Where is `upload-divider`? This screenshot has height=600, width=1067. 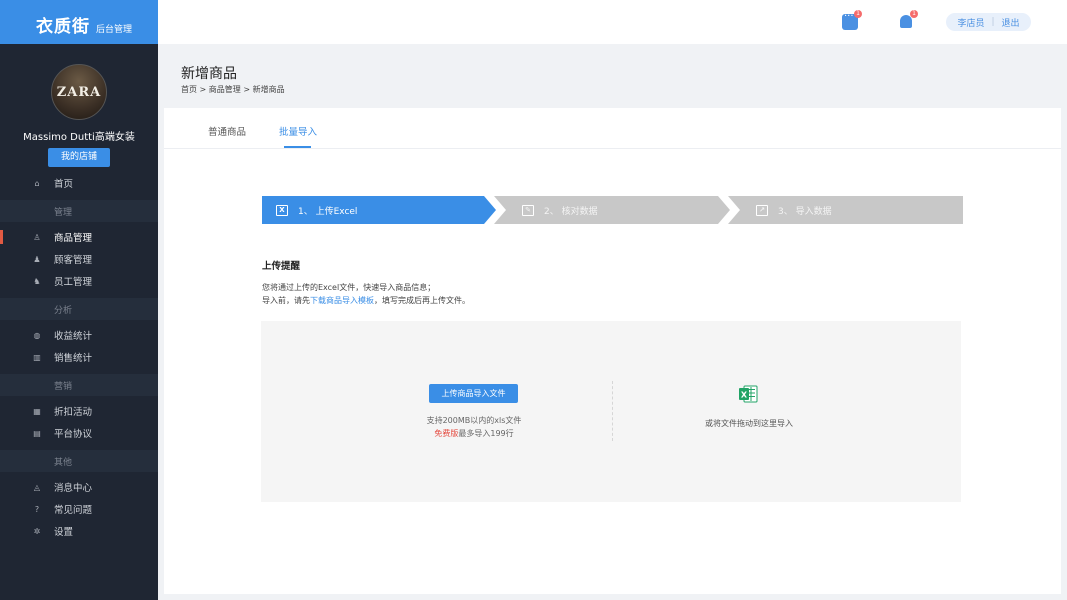
upload-divider is located at coordinates (612, 411).